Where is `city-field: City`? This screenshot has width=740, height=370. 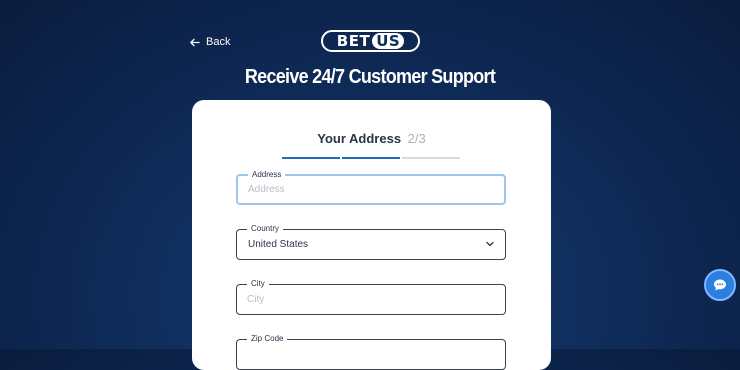 city-field: City is located at coordinates (371, 296).